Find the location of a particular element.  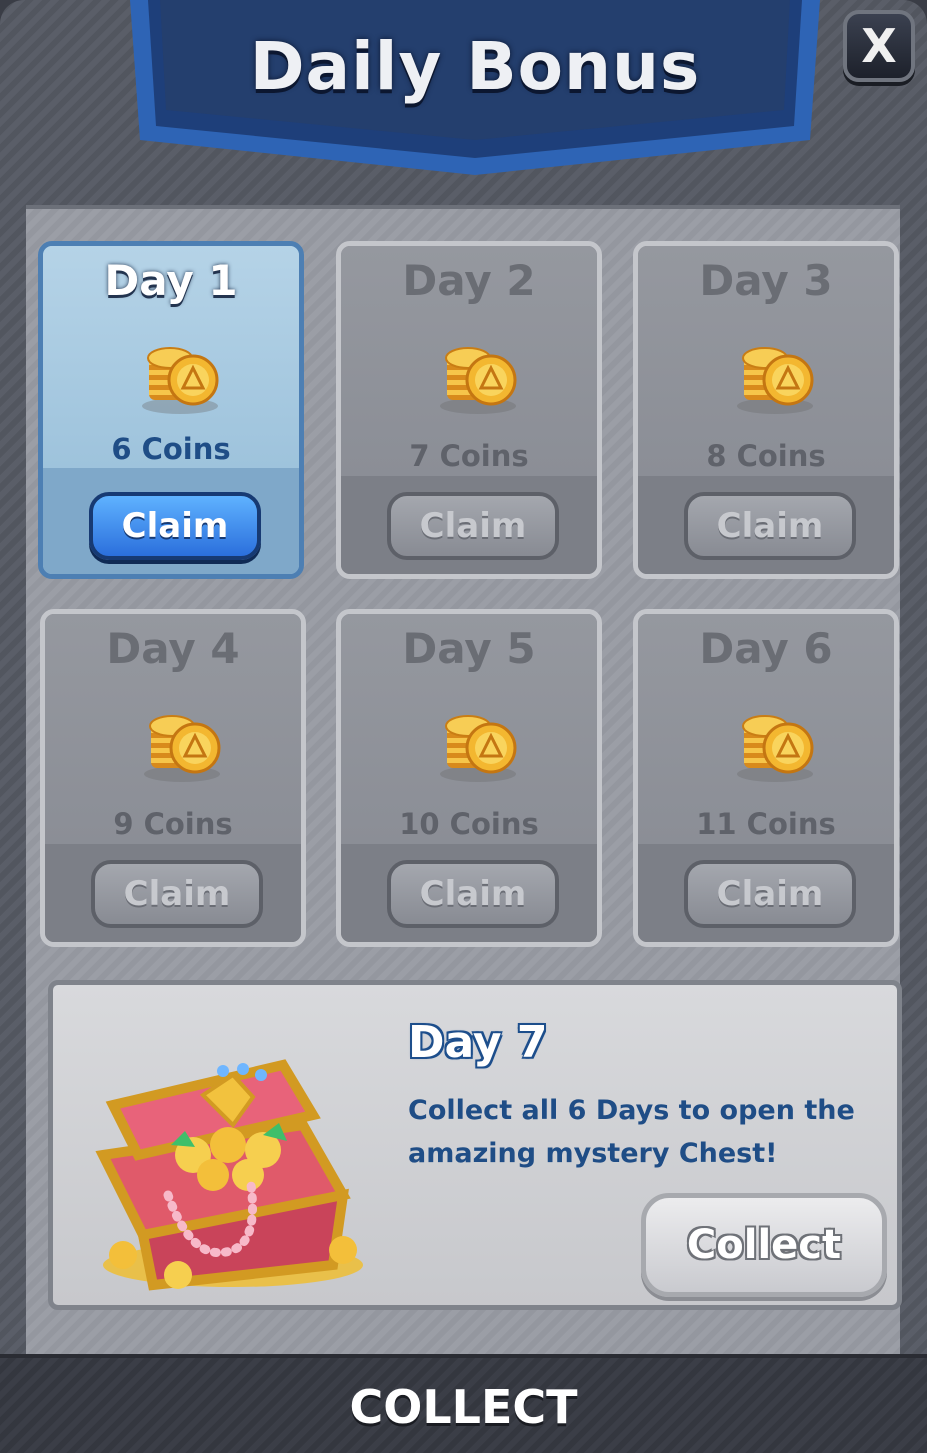

day-label: Day 6 is located at coordinates (766, 648).